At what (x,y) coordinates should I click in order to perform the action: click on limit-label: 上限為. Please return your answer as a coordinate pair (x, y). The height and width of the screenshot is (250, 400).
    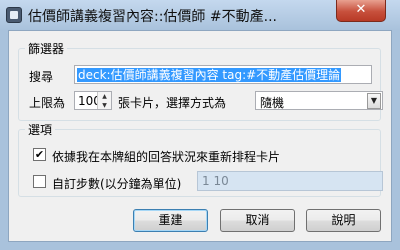
    Looking at the image, I should click on (47, 103).